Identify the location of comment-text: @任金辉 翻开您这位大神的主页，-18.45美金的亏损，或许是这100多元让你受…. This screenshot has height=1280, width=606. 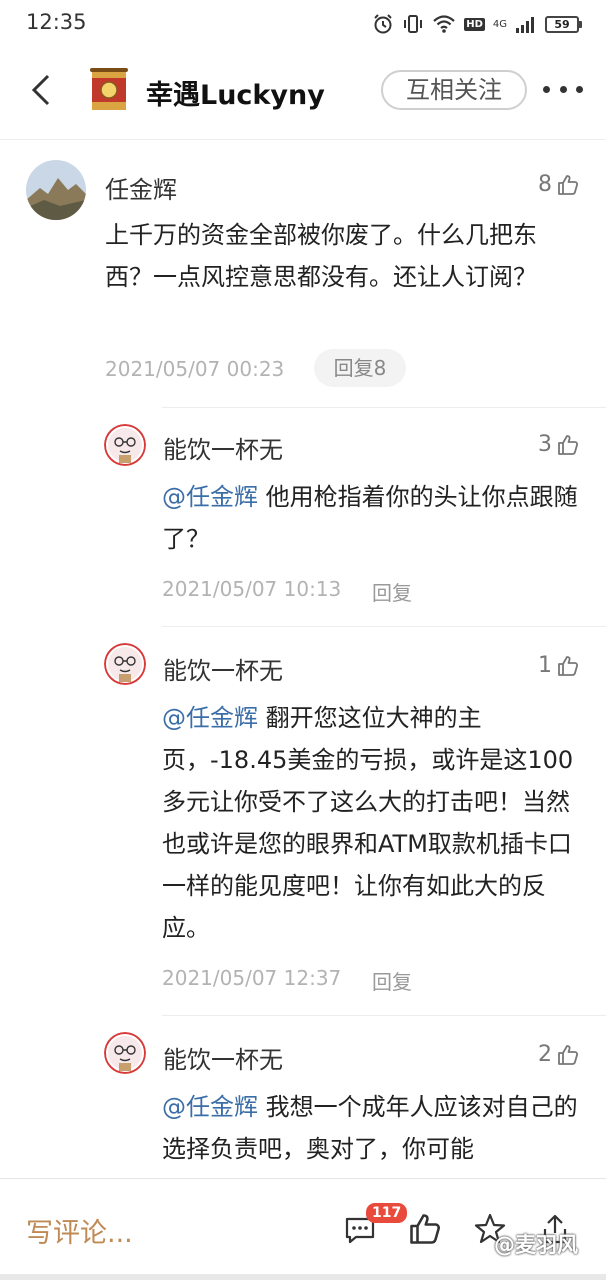
(370, 823).